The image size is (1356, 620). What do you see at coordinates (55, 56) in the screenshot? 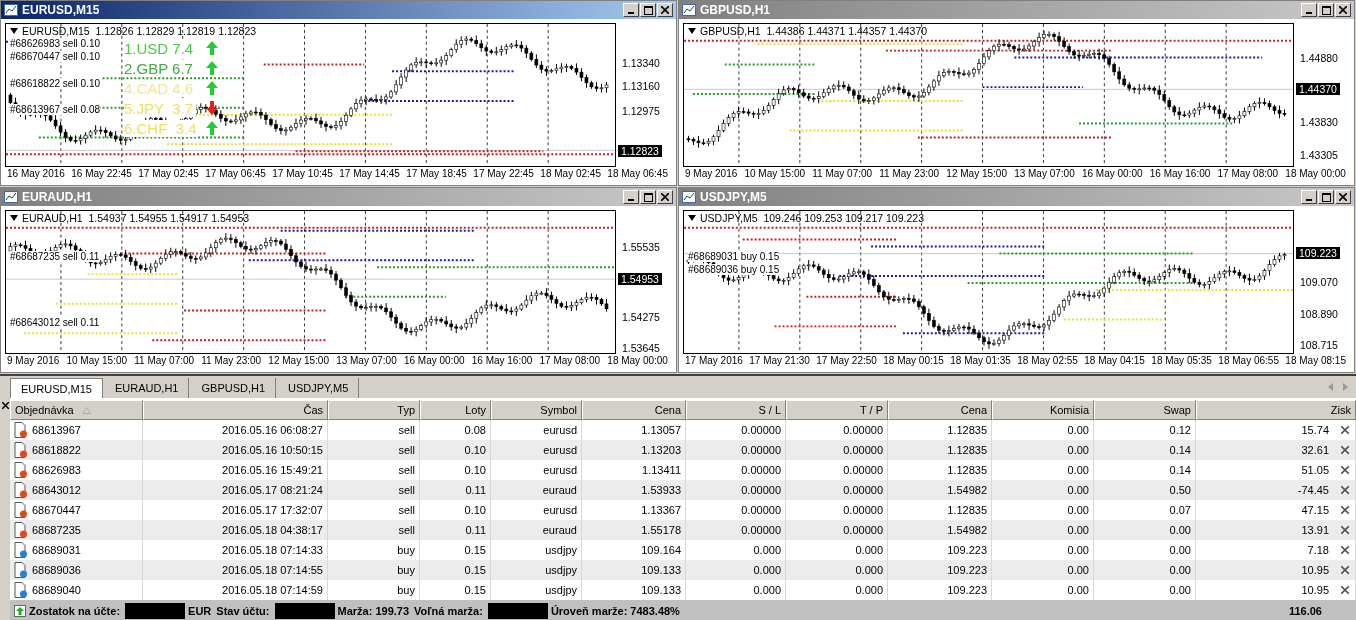
I see `order-label: #68670447 sell 0.10` at bounding box center [55, 56].